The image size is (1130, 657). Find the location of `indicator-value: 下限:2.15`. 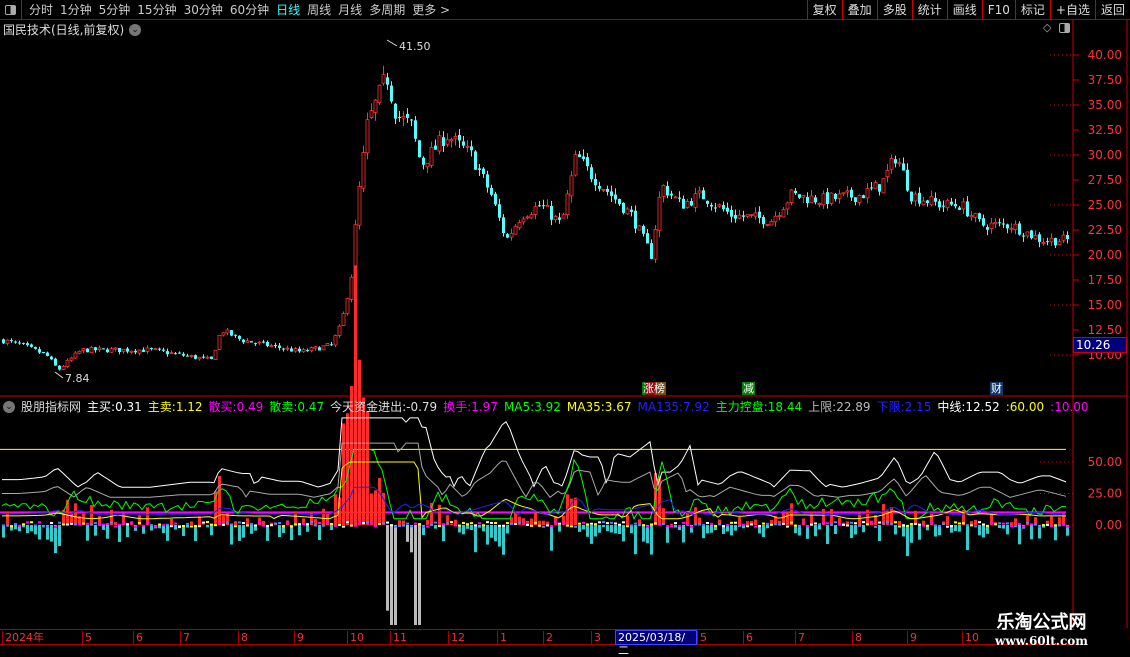

indicator-value: 下限:2.15 is located at coordinates (904, 406).